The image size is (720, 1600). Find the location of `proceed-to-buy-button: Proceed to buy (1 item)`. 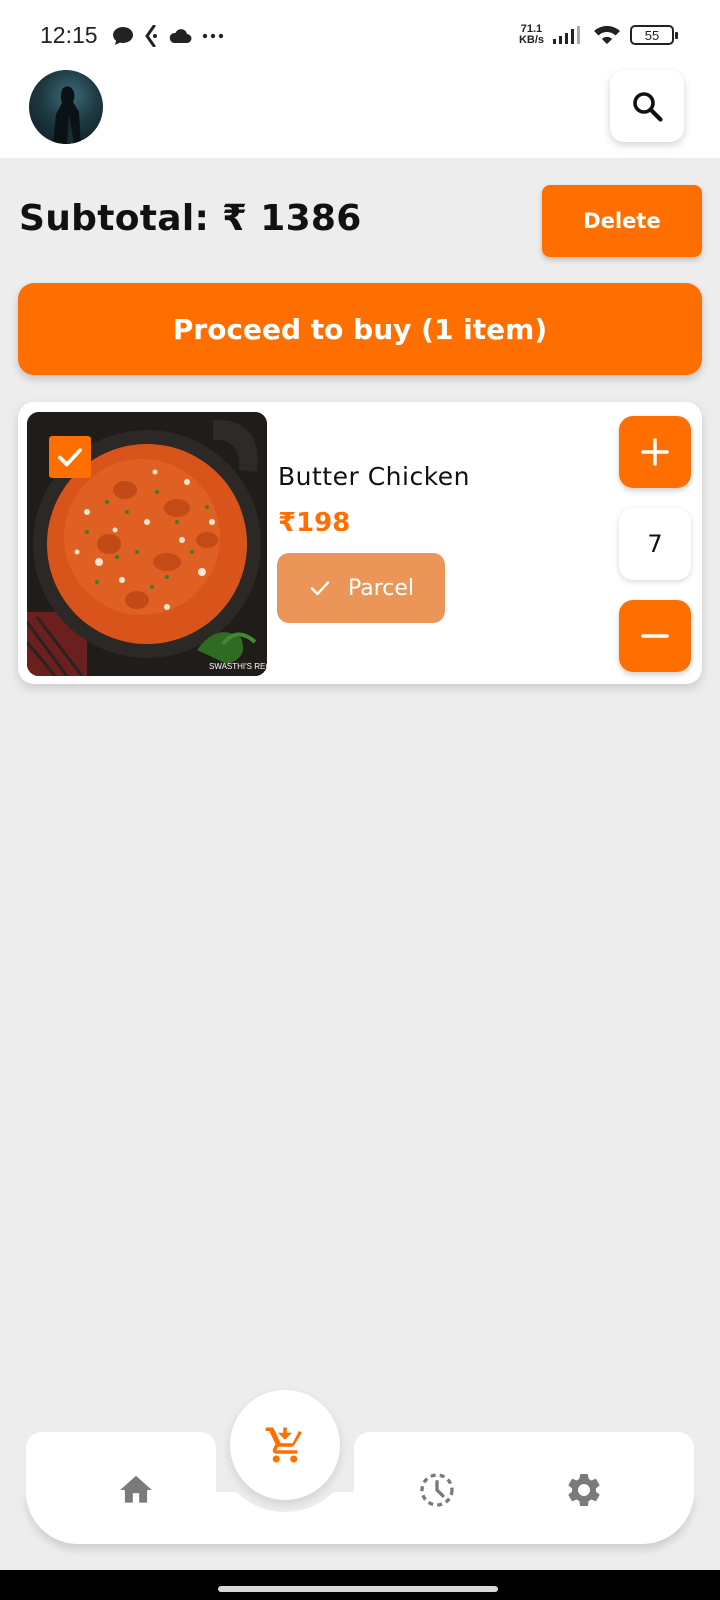

proceed-to-buy-button: Proceed to buy (1 item) is located at coordinates (360, 329).